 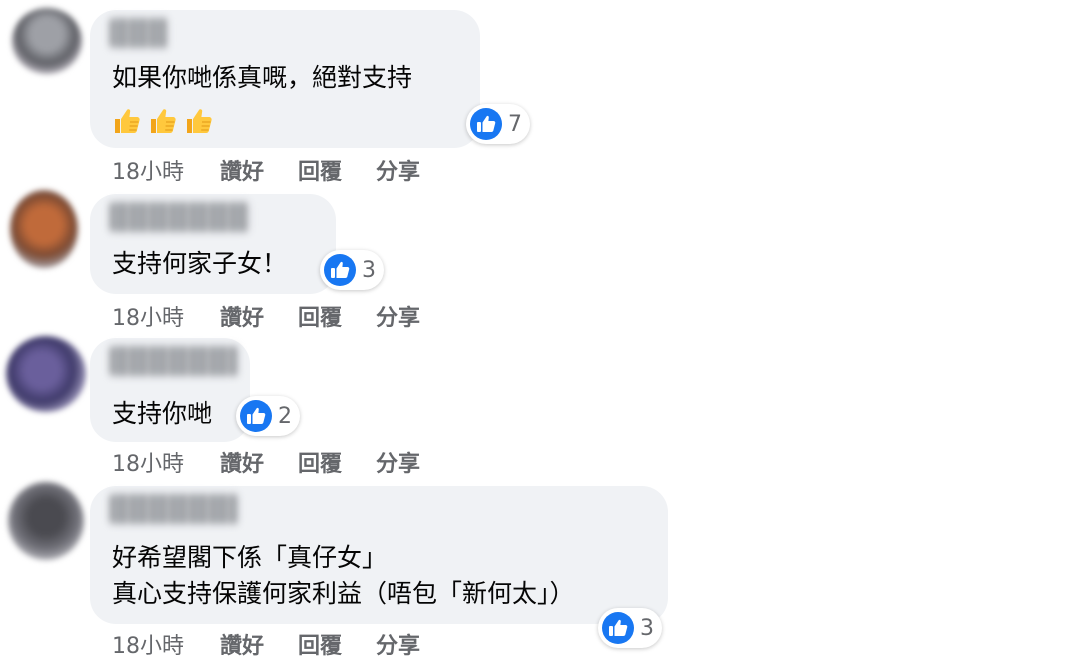 What do you see at coordinates (285, 416) in the screenshot?
I see `reaction-count: 2` at bounding box center [285, 416].